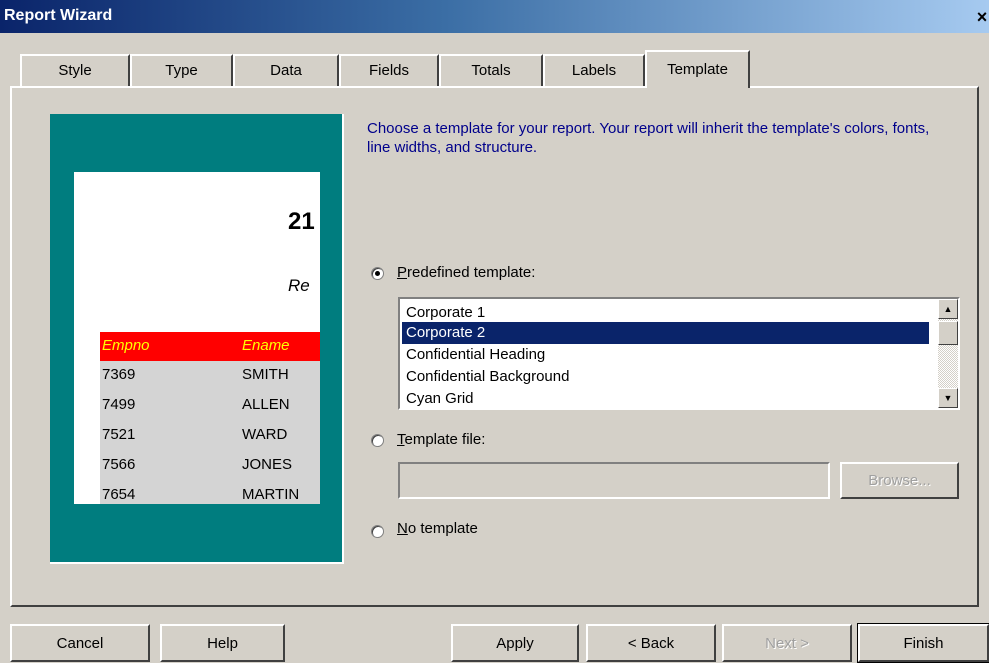 The image size is (989, 663). I want to click on title-bar: Report Wizard ×, so click(494, 16).